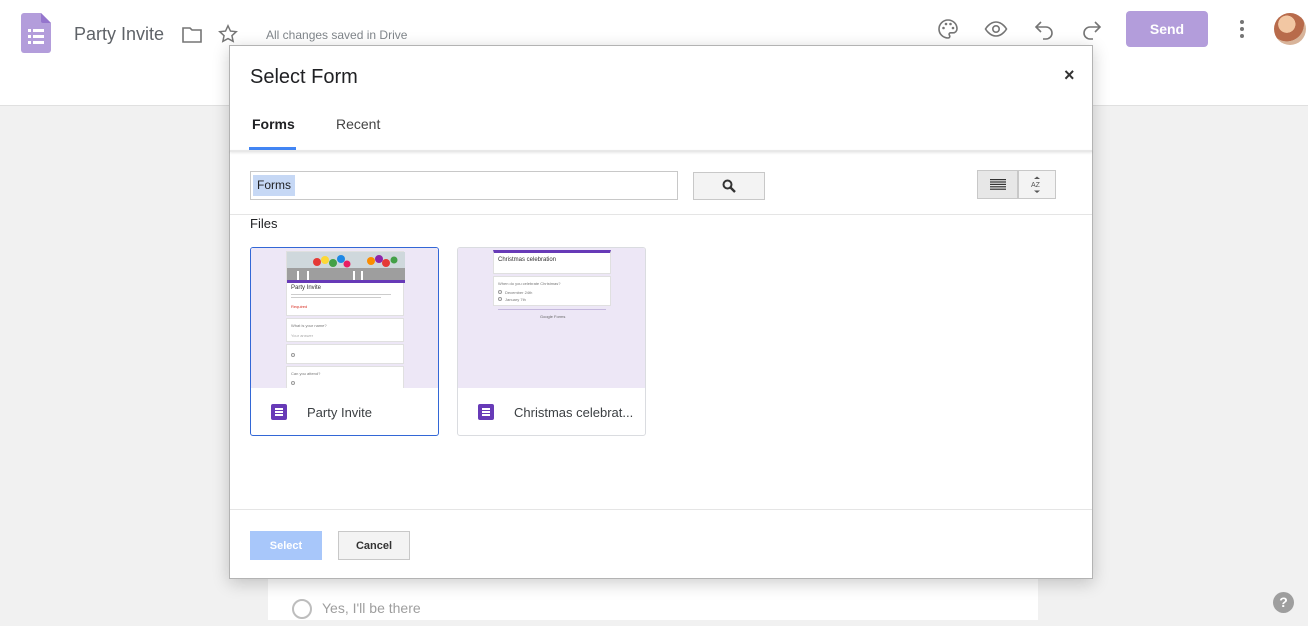  Describe the element at coordinates (1290, 29) in the screenshot. I see `avatar` at that location.